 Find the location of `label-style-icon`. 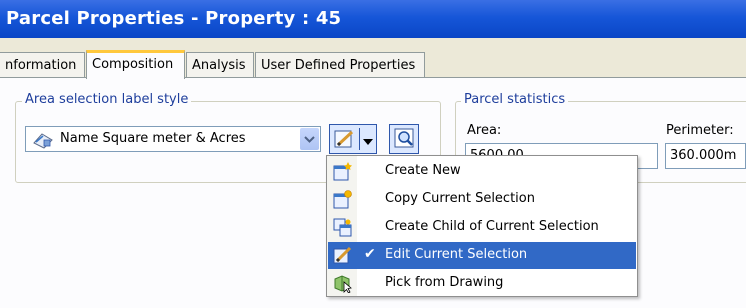

label-style-icon is located at coordinates (43, 142).